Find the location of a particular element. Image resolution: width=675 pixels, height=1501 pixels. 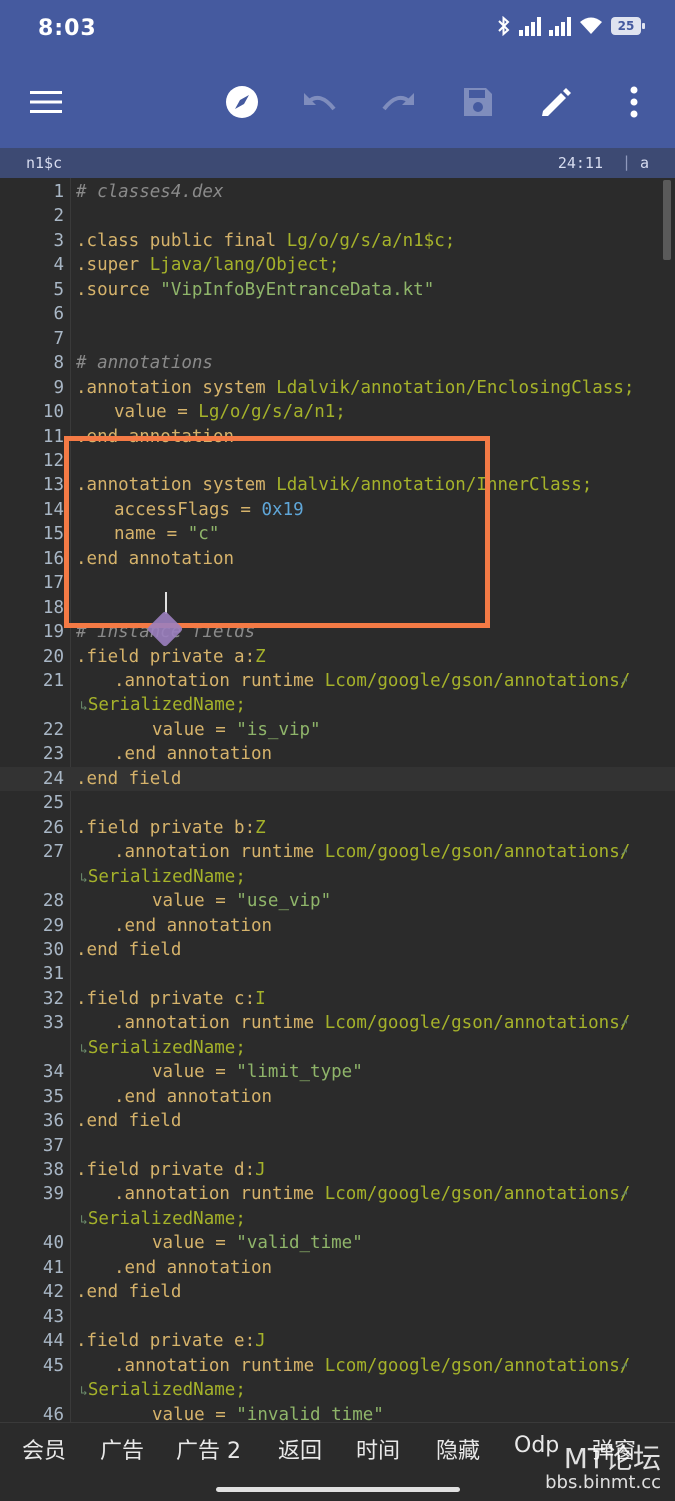

undo-icon is located at coordinates (320, 102).